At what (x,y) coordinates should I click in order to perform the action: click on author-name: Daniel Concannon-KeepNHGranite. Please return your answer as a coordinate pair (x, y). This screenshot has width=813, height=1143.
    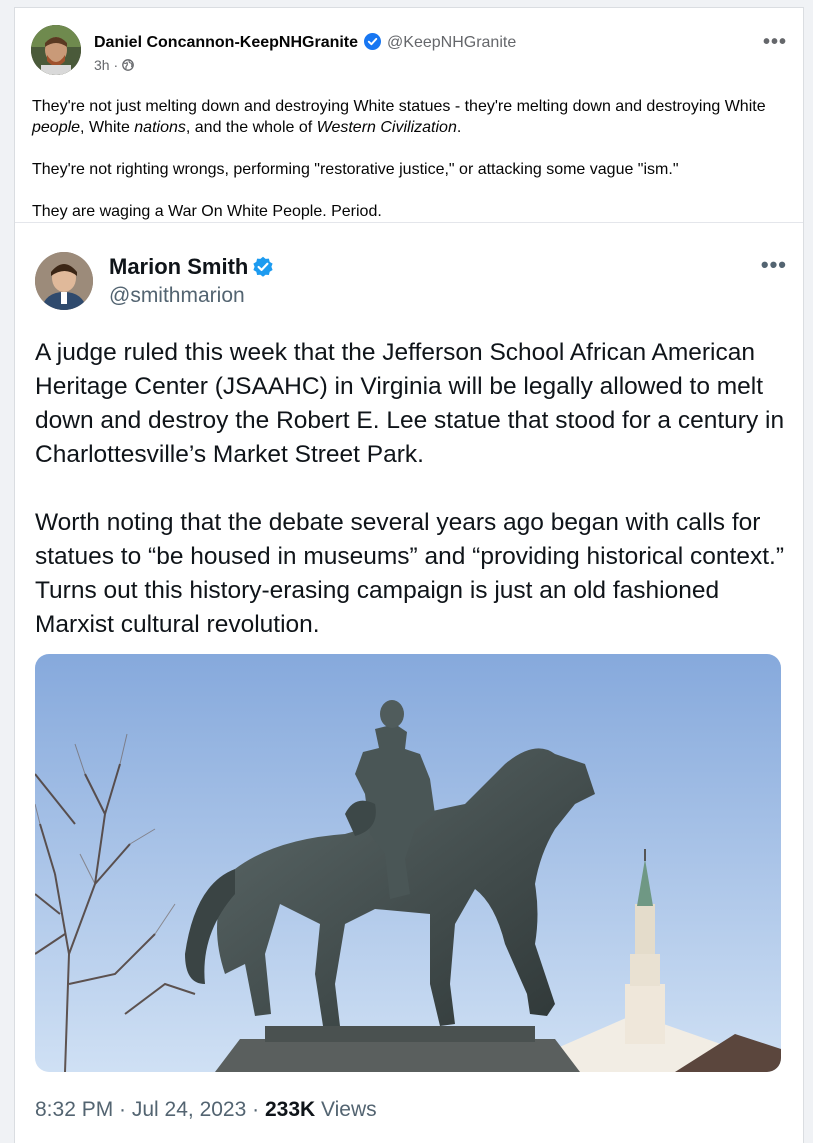
    Looking at the image, I should click on (226, 42).